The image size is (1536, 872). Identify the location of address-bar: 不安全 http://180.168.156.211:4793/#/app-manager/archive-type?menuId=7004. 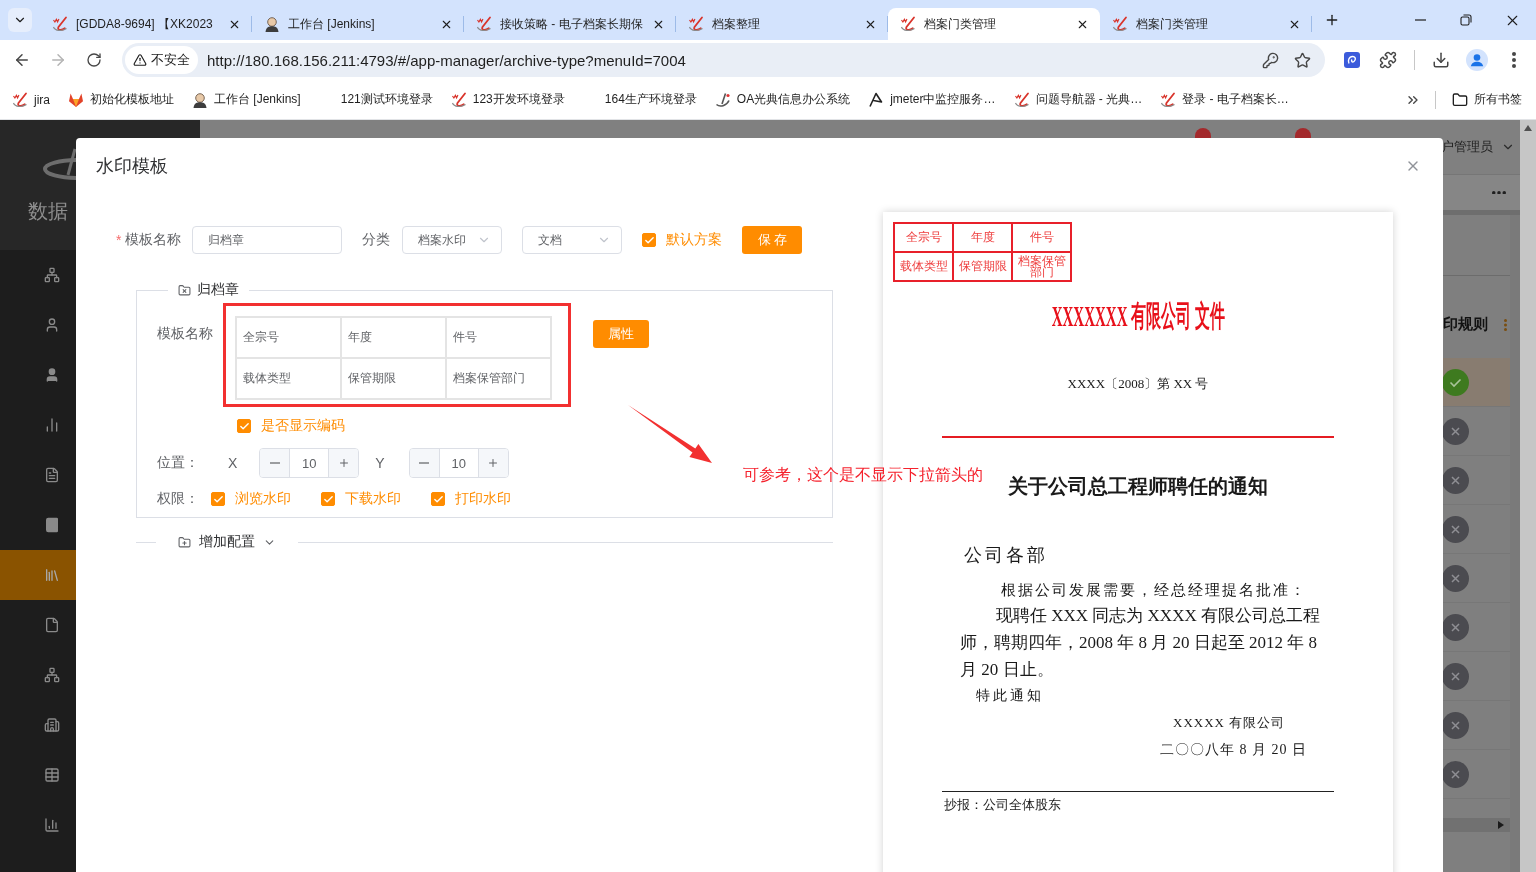
(723, 60).